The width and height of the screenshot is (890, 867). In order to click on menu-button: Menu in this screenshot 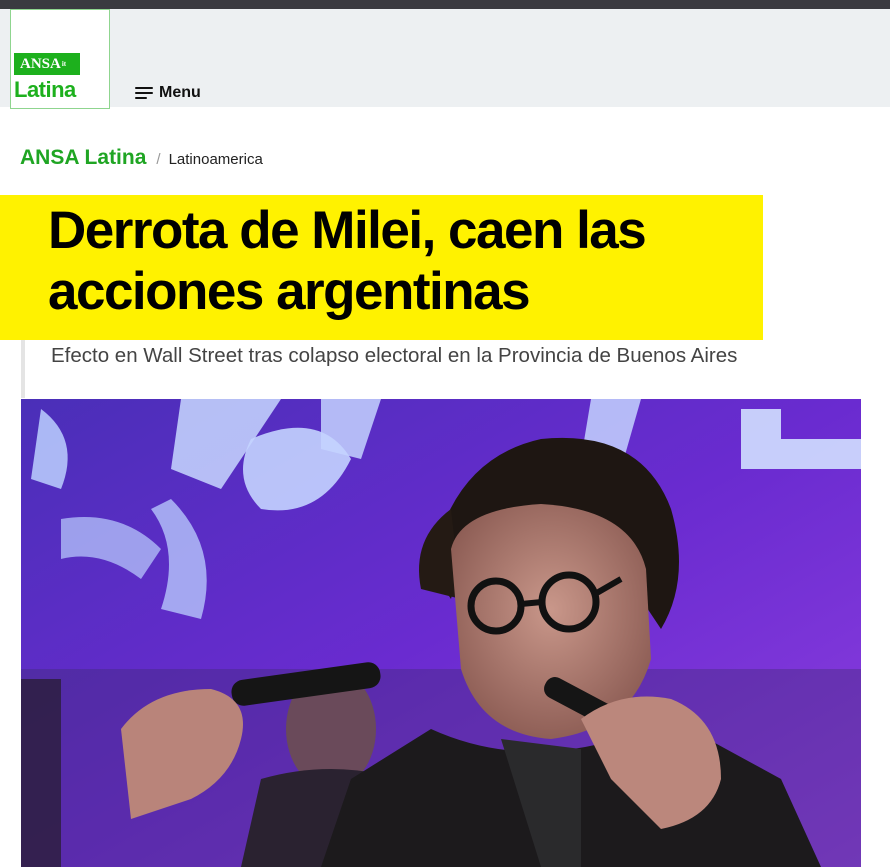, I will do `click(168, 93)`.